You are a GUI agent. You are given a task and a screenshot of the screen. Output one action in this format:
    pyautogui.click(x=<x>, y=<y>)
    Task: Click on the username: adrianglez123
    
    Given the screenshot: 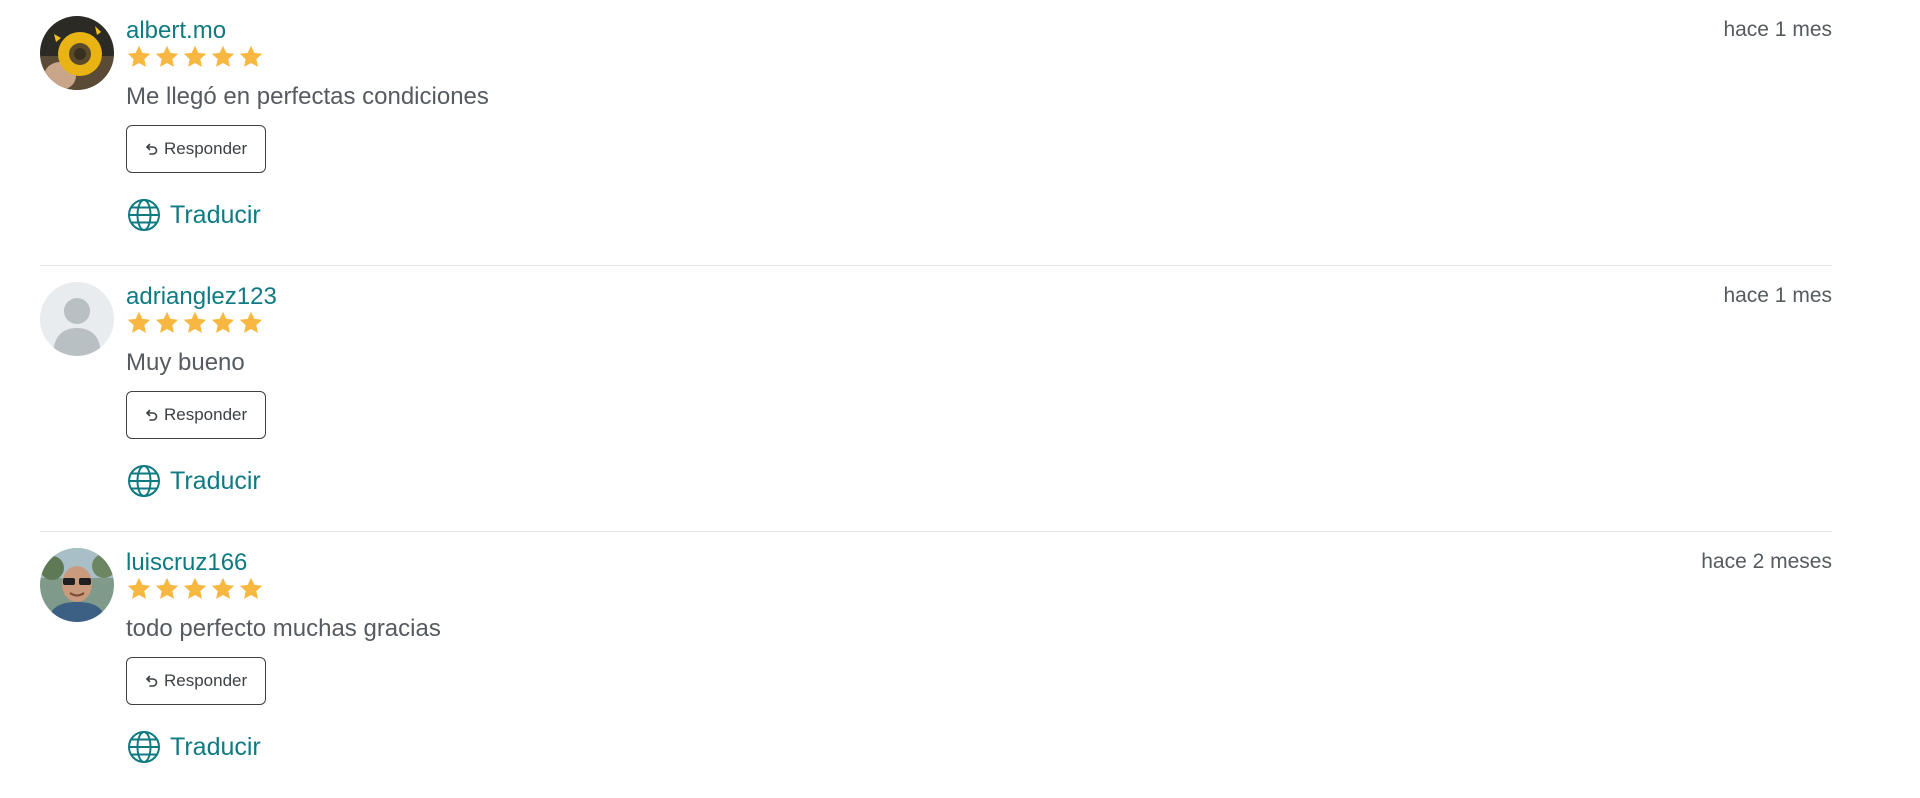 What is the action you would take?
    pyautogui.click(x=979, y=297)
    